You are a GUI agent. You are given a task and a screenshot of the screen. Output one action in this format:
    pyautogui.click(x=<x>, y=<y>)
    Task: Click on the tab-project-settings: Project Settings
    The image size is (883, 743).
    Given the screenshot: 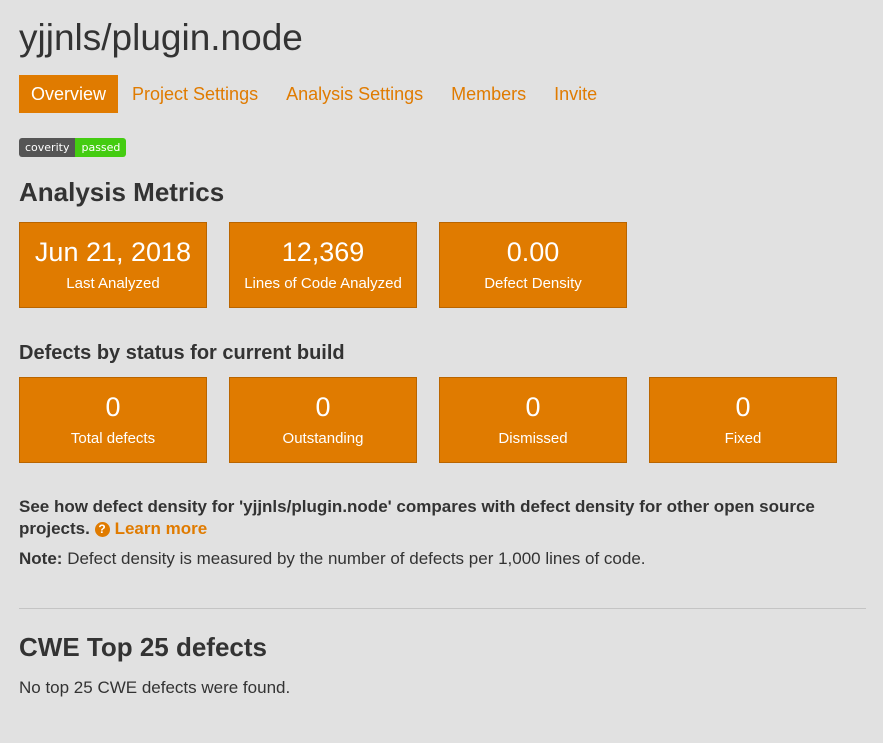 What is the action you would take?
    pyautogui.click(x=195, y=94)
    